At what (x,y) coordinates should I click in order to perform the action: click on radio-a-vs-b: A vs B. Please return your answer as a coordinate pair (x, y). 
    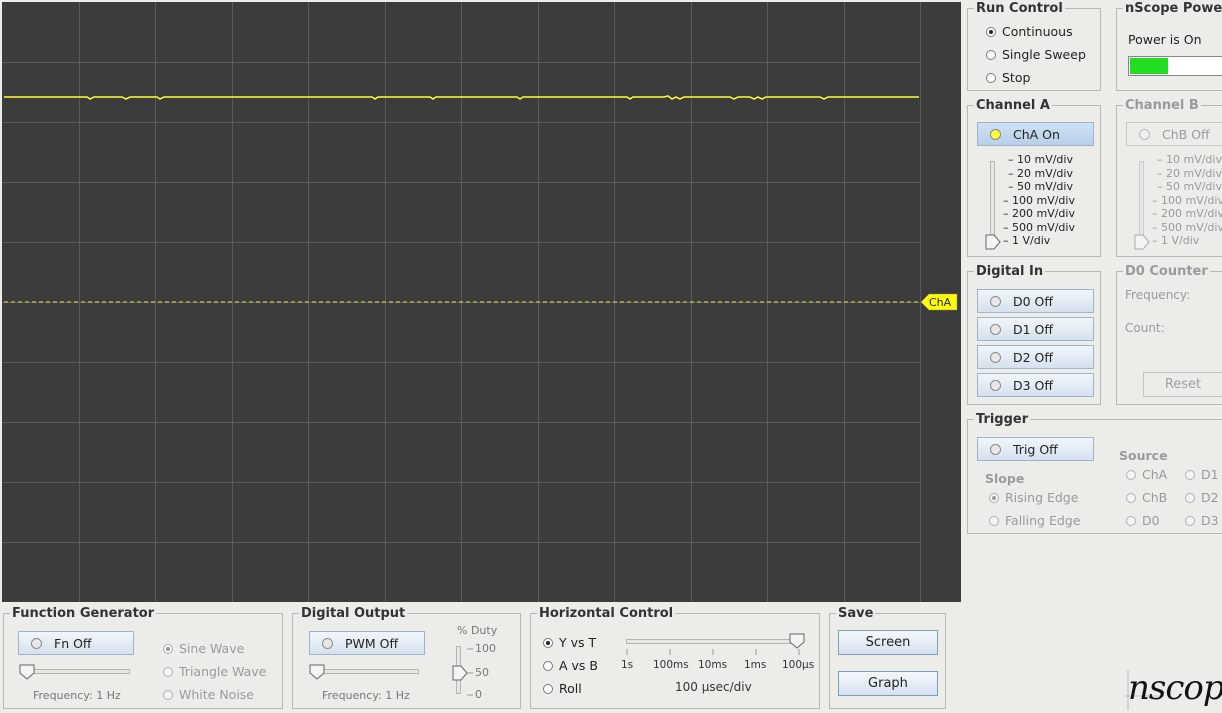
    Looking at the image, I should click on (570, 665).